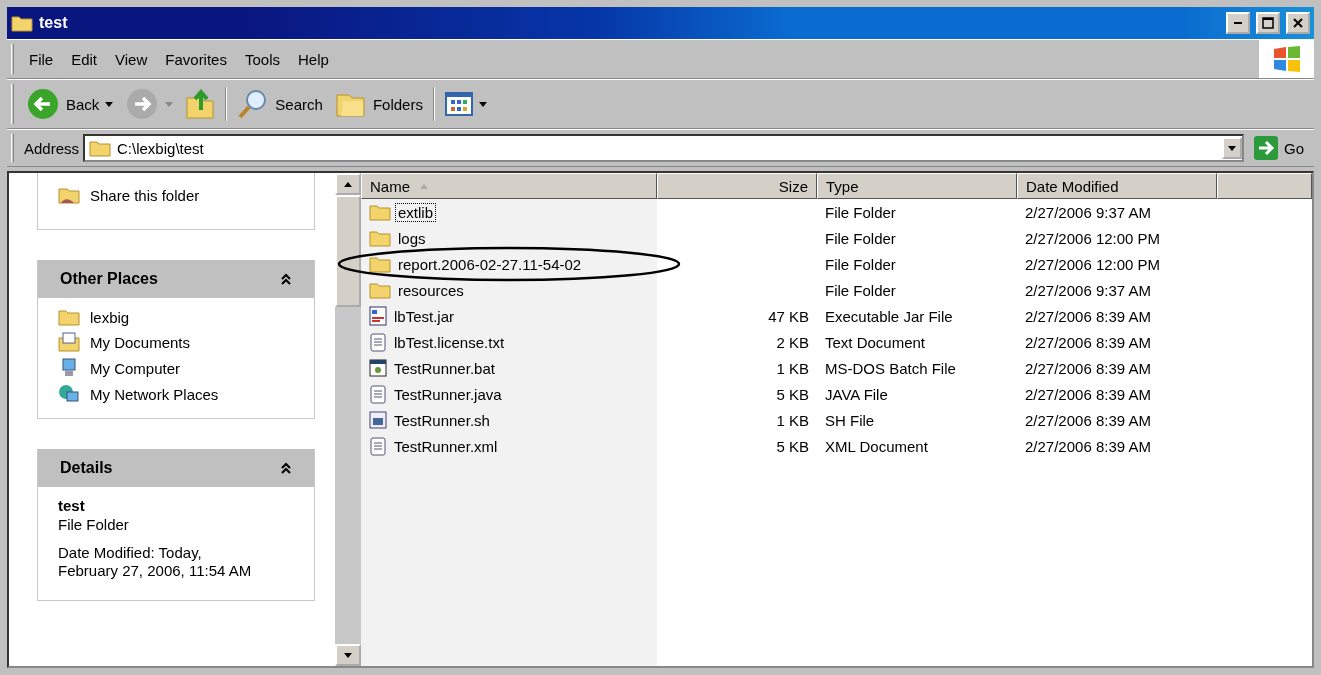  Describe the element at coordinates (792, 342) in the screenshot. I see `size-text: 2 KB` at that location.